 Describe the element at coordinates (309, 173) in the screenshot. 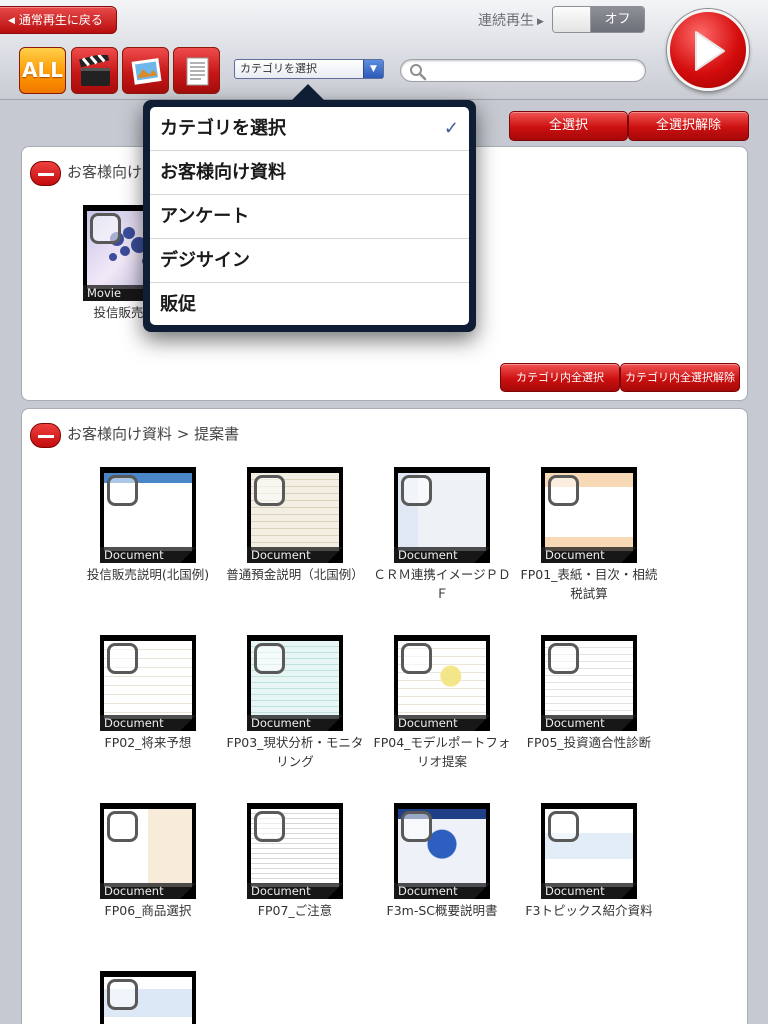

I see `category-option-customer-materials: お客様向け資料` at that location.